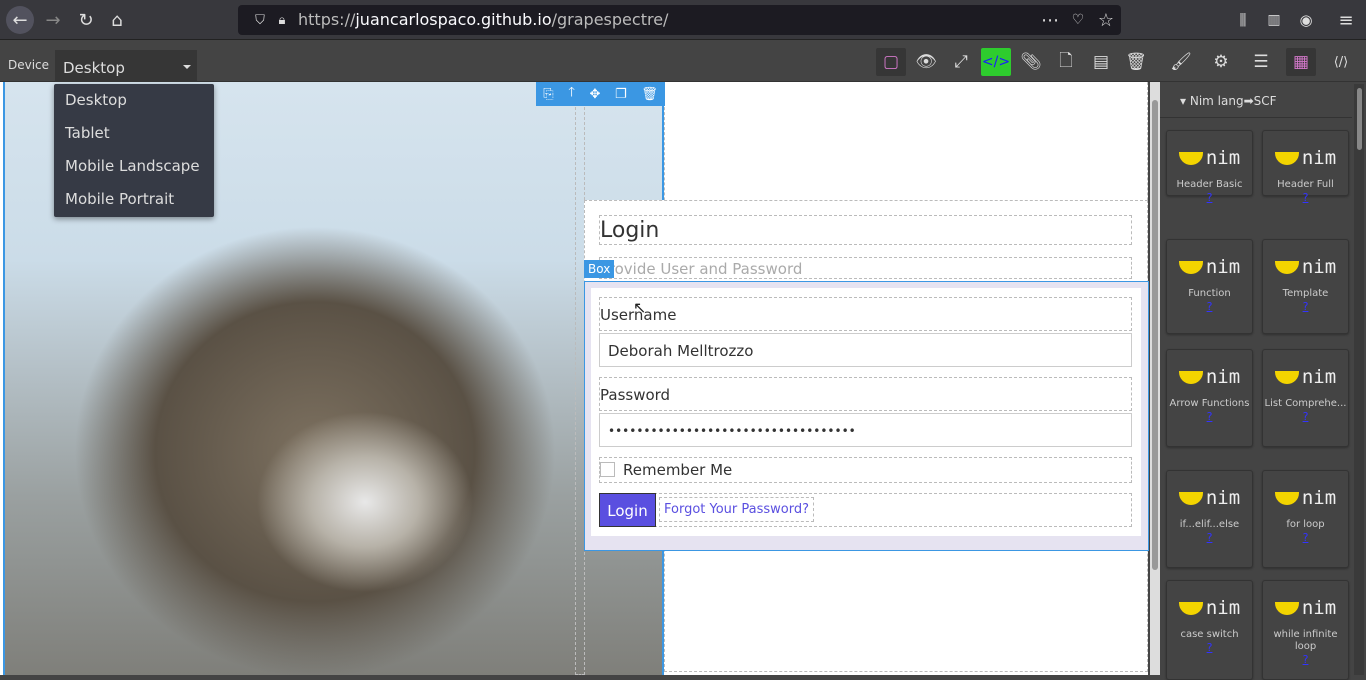 This screenshot has width=1366, height=680. I want to click on editor-topbar, so click(683, 61).